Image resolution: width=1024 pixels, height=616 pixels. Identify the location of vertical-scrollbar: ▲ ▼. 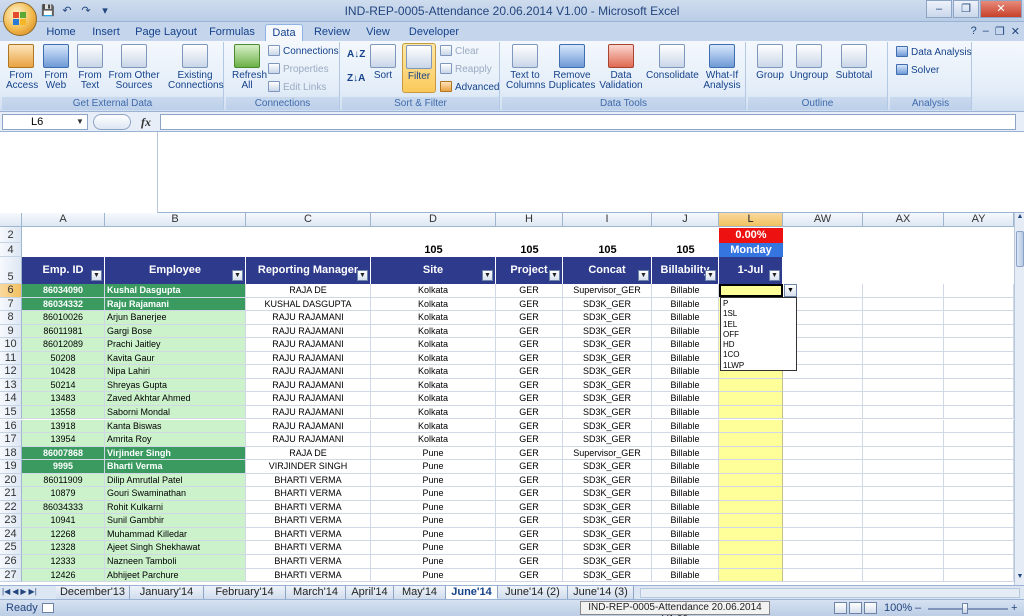
(1019, 399).